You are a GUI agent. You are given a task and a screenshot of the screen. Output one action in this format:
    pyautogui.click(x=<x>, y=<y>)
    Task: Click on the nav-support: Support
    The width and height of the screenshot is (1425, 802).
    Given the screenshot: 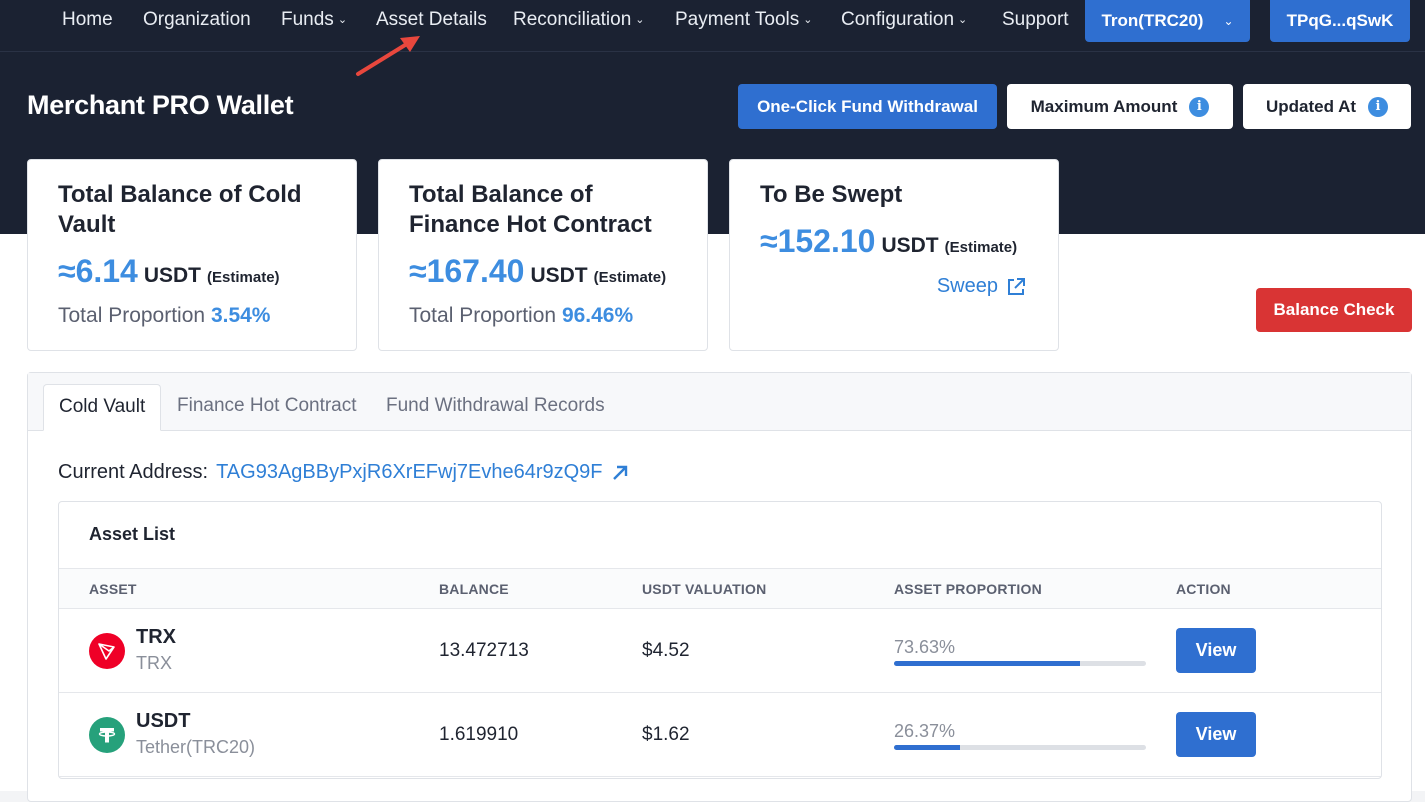 What is the action you would take?
    pyautogui.click(x=1035, y=20)
    